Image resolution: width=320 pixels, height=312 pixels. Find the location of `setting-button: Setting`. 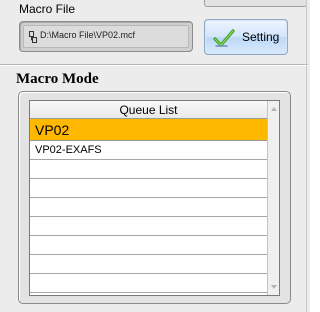

setting-button: Setting is located at coordinates (246, 37).